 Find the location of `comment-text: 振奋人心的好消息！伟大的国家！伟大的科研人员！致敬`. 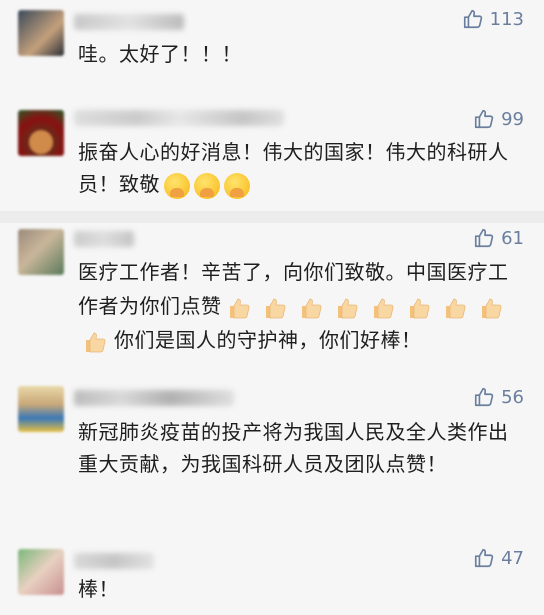

comment-text: 振奋人心的好消息！伟大的国家！伟大的科研人员！致敬 is located at coordinates (298, 168).